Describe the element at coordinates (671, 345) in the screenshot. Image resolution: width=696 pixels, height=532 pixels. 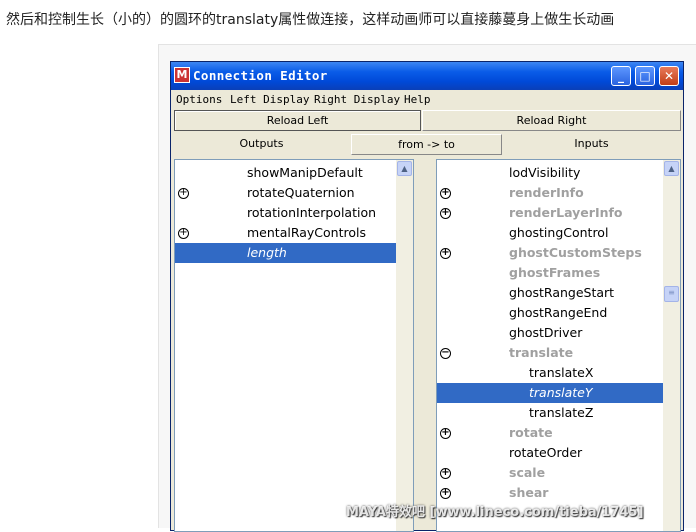
I see `inputs-scrollbar: ▲ ≡` at that location.